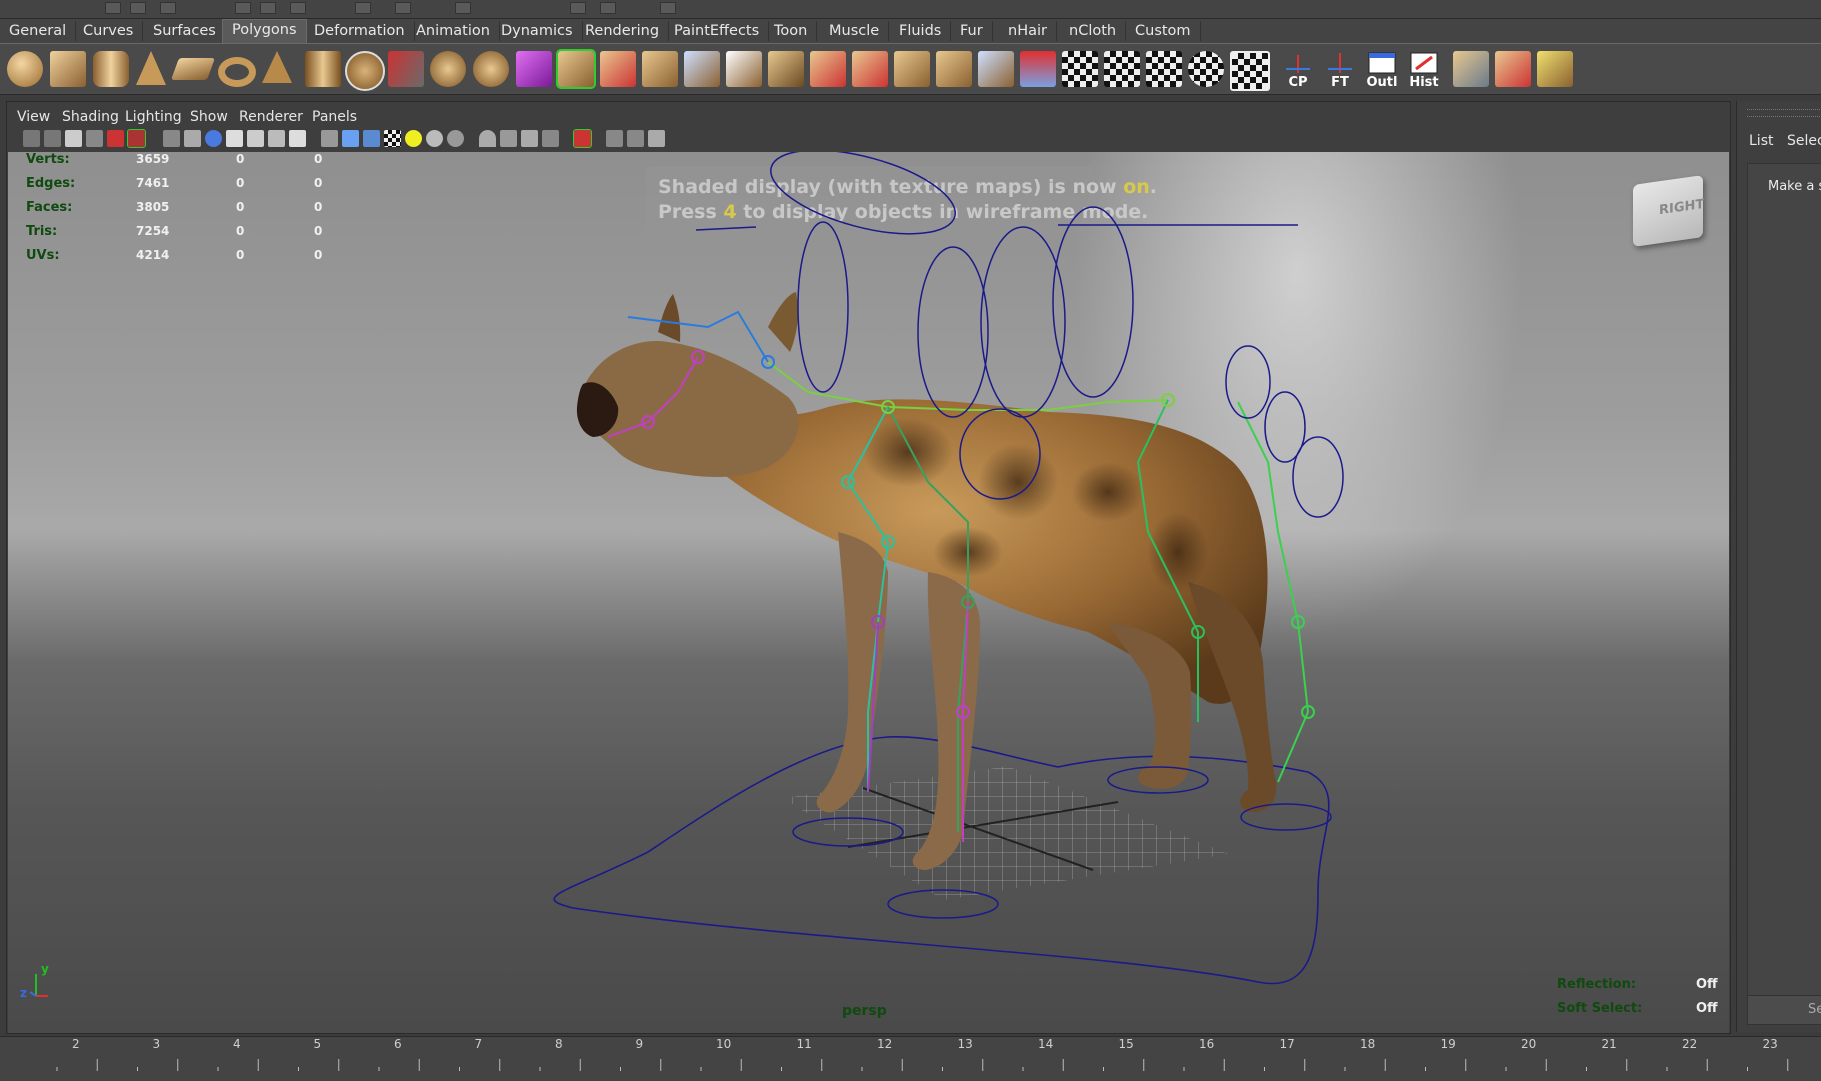 The height and width of the screenshot is (1081, 1821). What do you see at coordinates (334, 117) in the screenshot?
I see `menu-panels: Panels` at bounding box center [334, 117].